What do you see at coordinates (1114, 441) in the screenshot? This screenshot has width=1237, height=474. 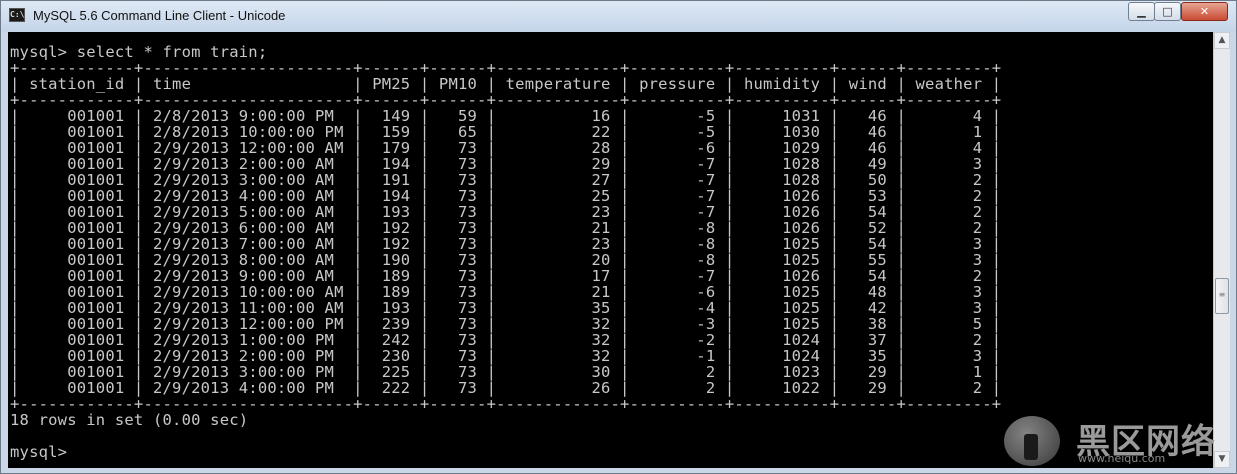 I see `site-watermark: 黑区网络 www.heiqu.com` at bounding box center [1114, 441].